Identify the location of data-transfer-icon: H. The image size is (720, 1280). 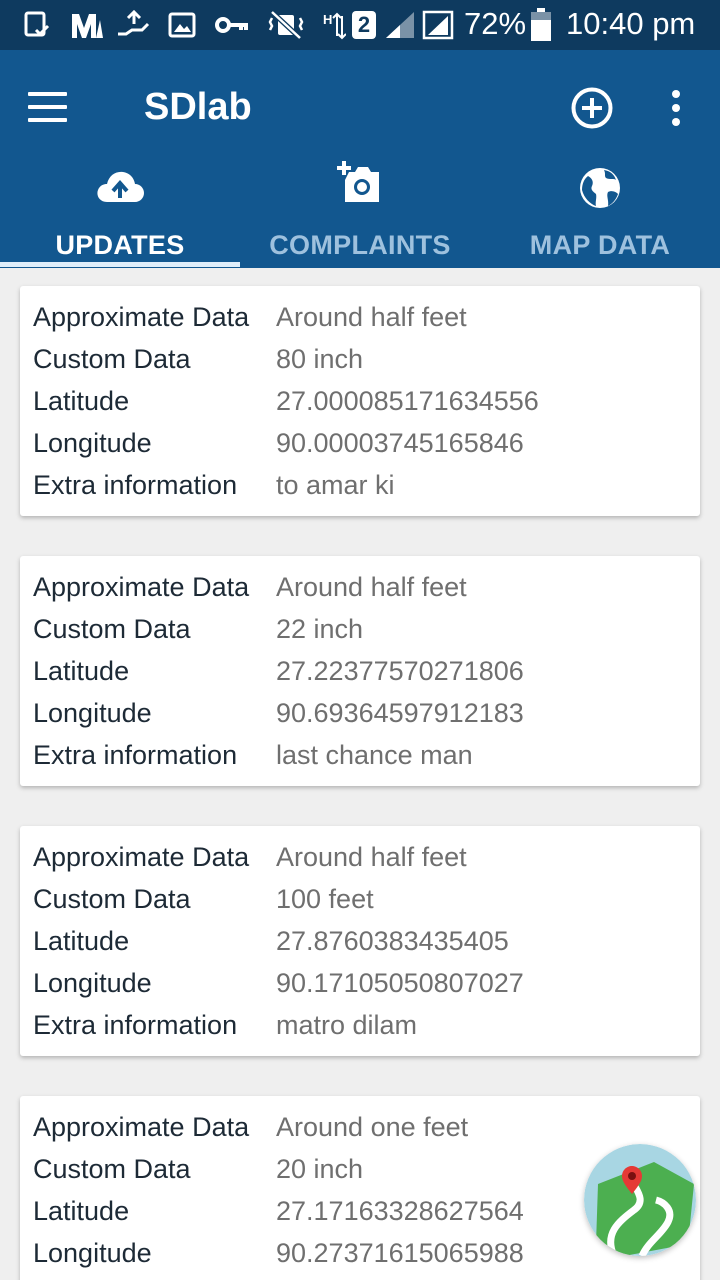
(334, 26).